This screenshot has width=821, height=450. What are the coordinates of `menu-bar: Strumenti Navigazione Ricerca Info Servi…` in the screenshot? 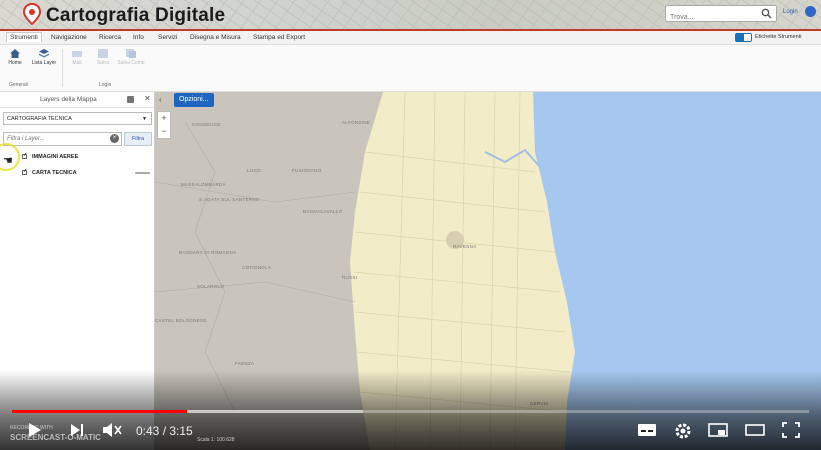 It's located at (410, 38).